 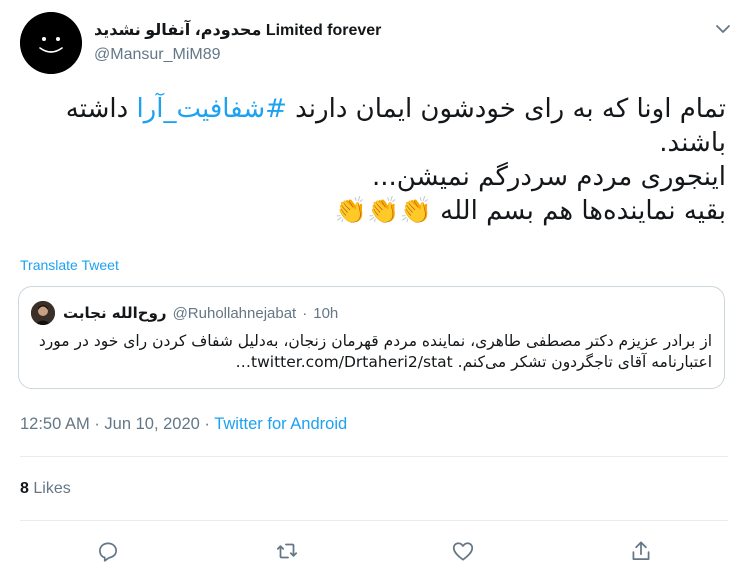 What do you see at coordinates (723, 29) in the screenshot?
I see `chevron-down-icon` at bounding box center [723, 29].